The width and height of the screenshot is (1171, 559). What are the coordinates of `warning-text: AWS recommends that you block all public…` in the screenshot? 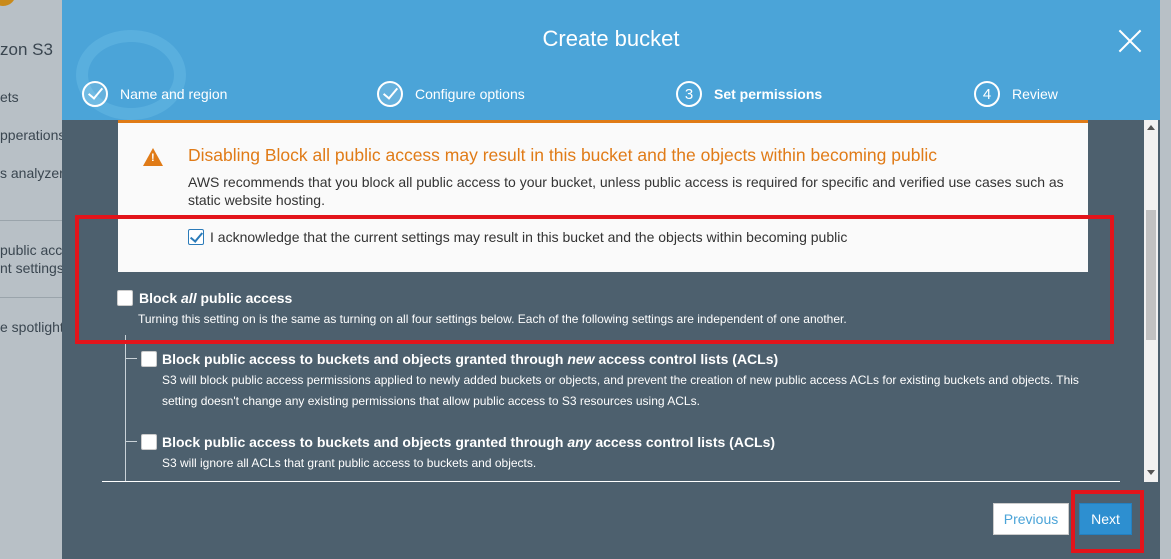 It's located at (626, 191).